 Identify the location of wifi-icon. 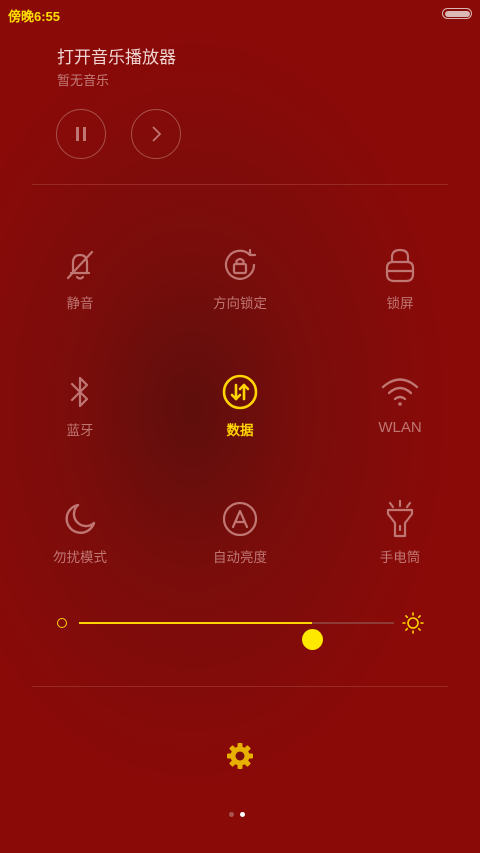
(400, 392).